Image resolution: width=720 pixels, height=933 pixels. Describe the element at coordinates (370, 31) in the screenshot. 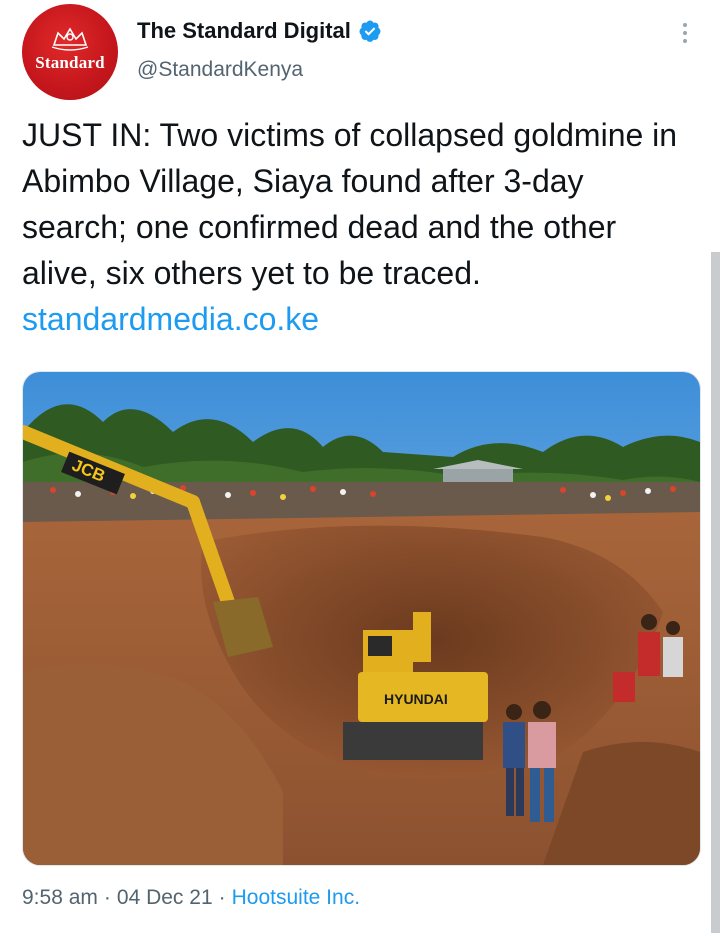

I see `verified-badge-icon` at that location.